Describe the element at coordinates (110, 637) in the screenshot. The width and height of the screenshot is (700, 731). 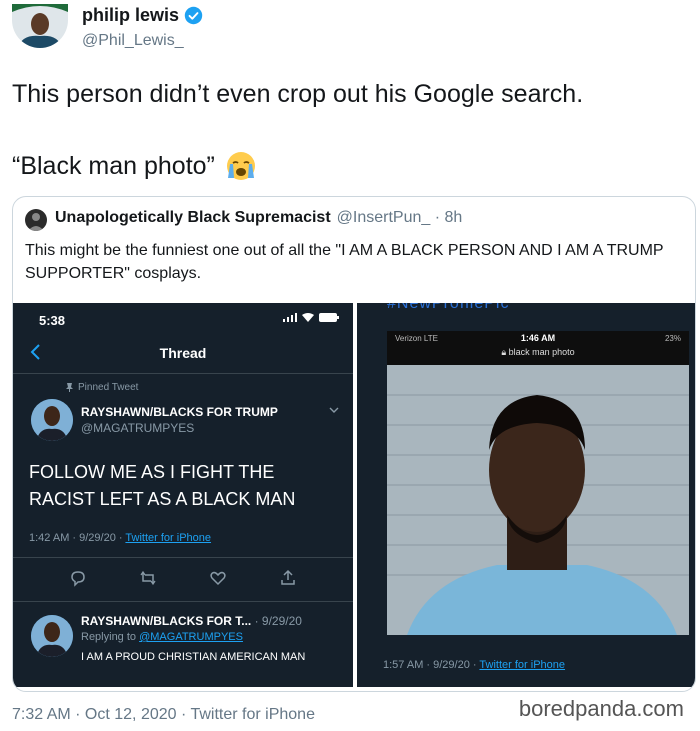
I see `replying-to-label: Replying to` at that location.